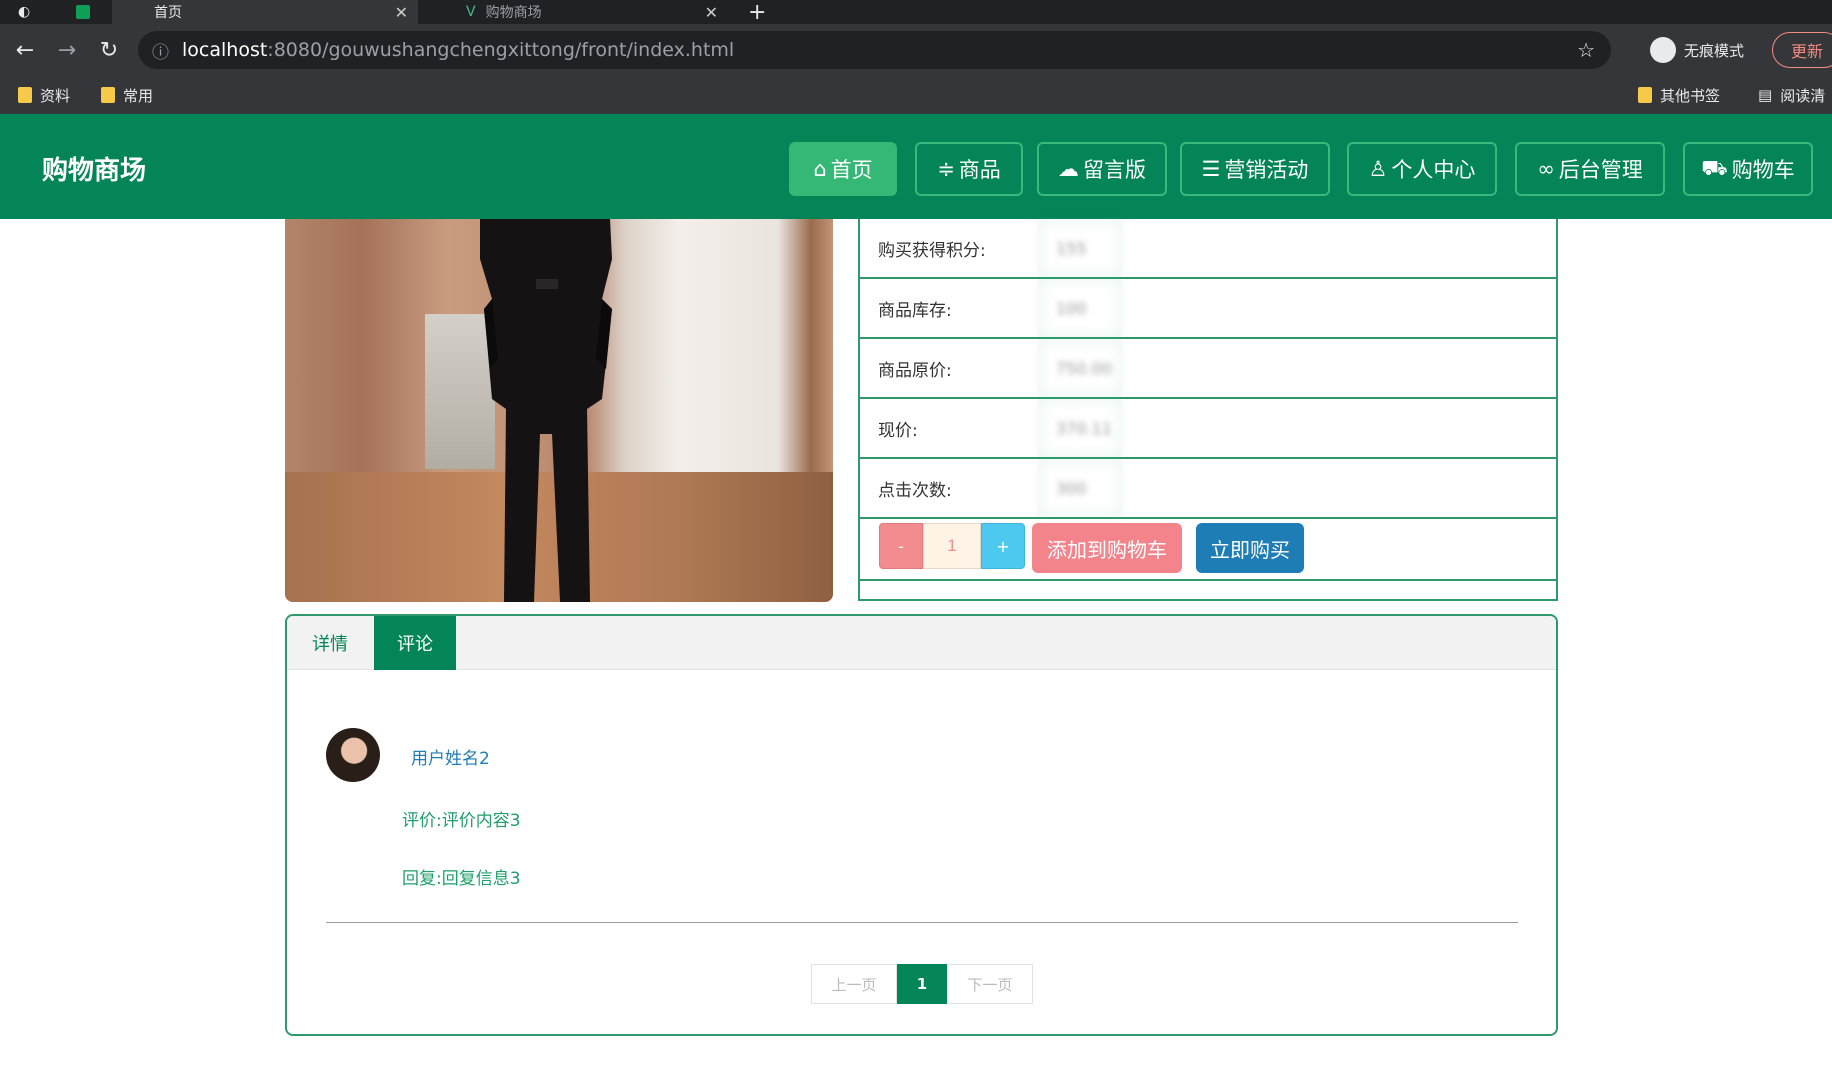  I want to click on incognito-indicator: 无痕模式, so click(1697, 50).